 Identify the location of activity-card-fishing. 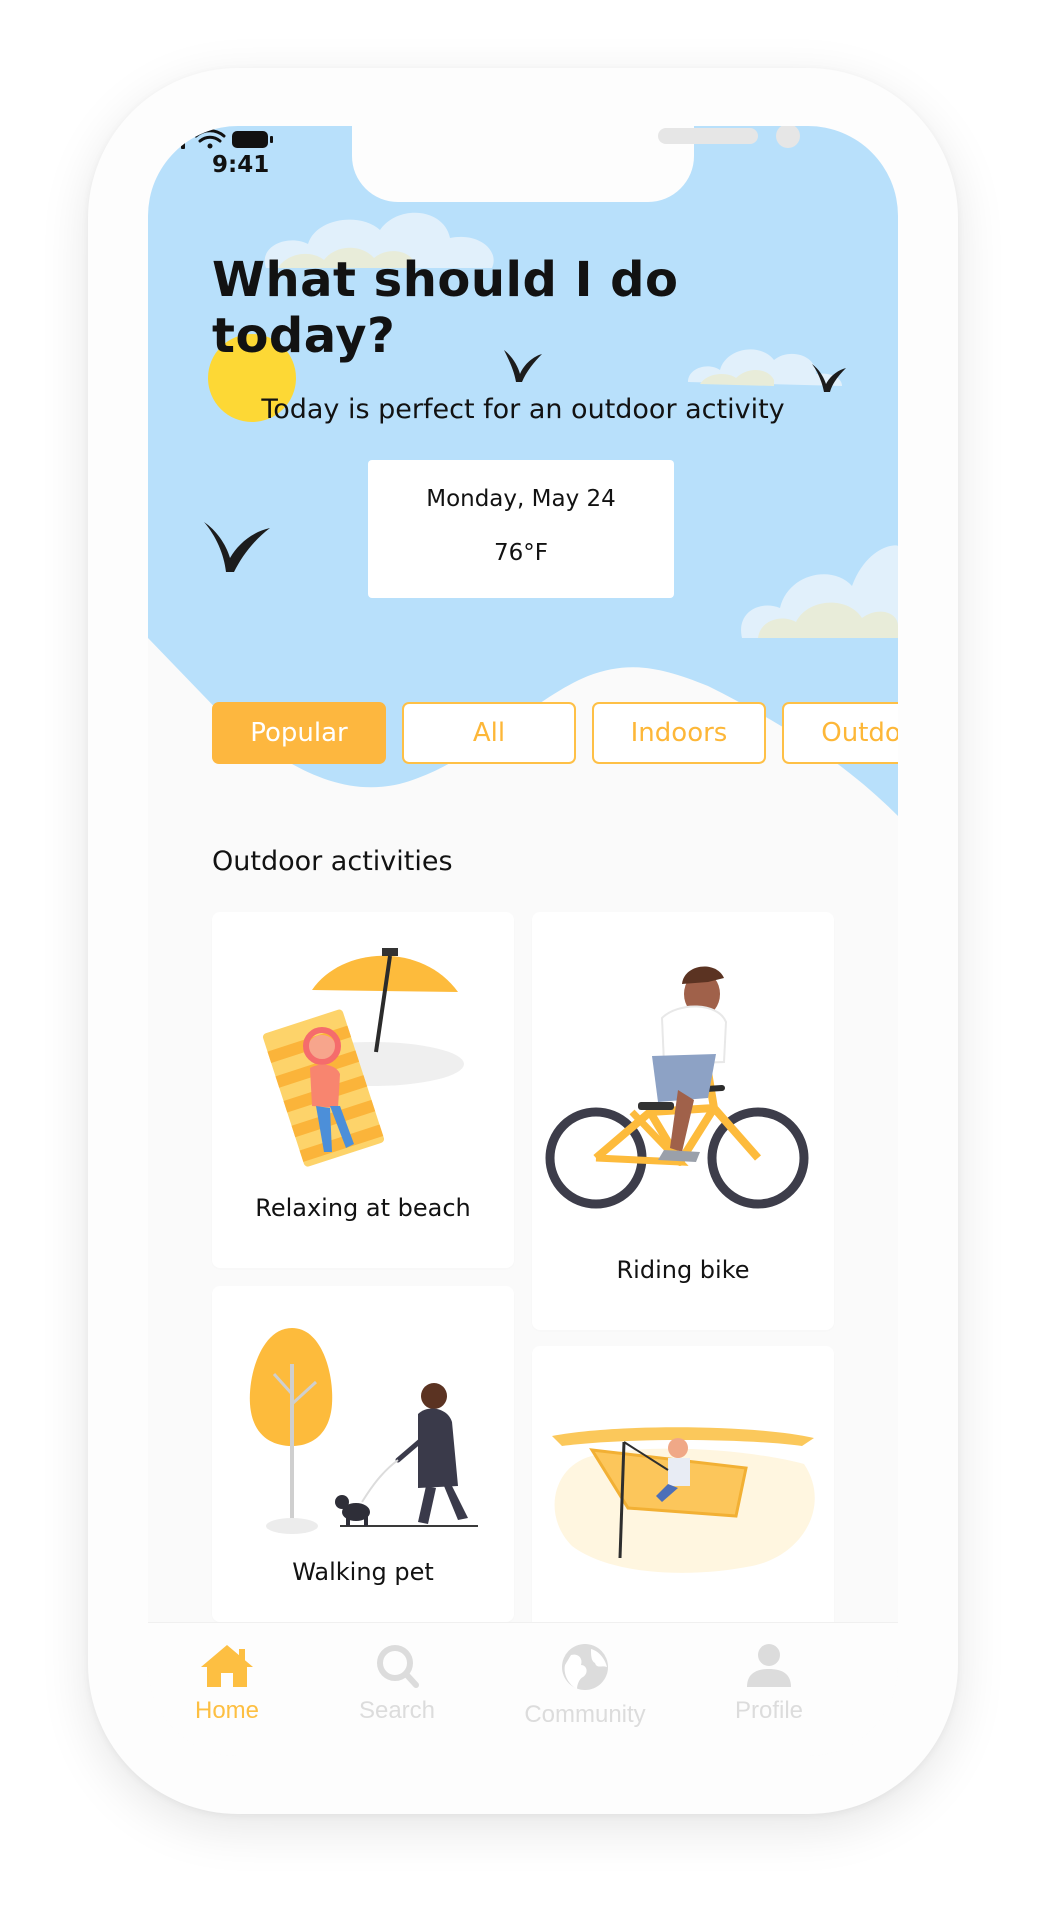
(683, 1496).